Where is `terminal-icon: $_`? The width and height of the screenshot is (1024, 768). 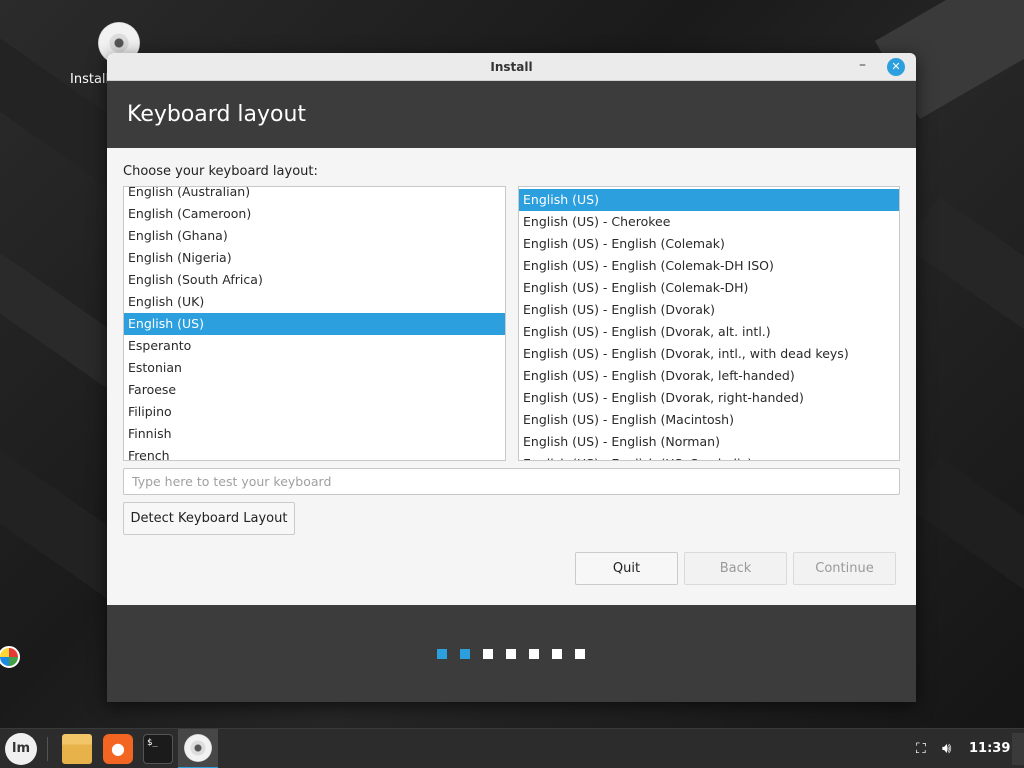 terminal-icon: $_ is located at coordinates (158, 749).